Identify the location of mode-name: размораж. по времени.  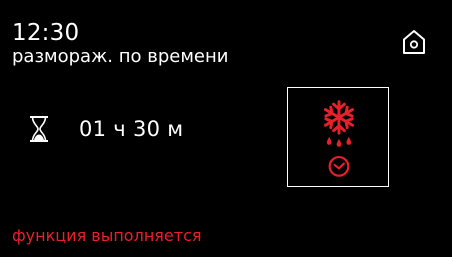
(120, 56).